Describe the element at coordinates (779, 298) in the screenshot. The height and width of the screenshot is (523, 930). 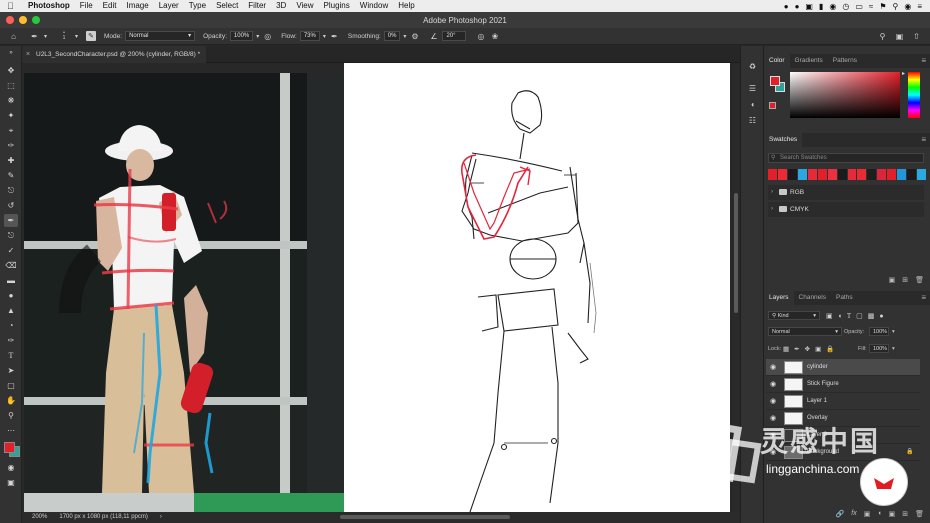
I see `tab-layers: Layers` at that location.